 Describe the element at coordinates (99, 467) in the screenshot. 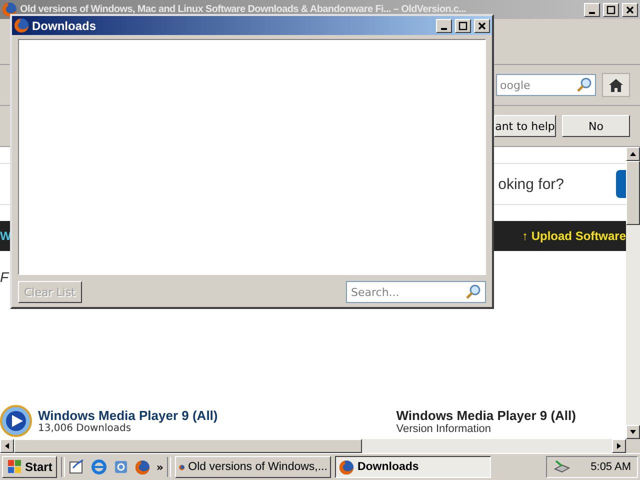

I see `globe-e-icon` at that location.